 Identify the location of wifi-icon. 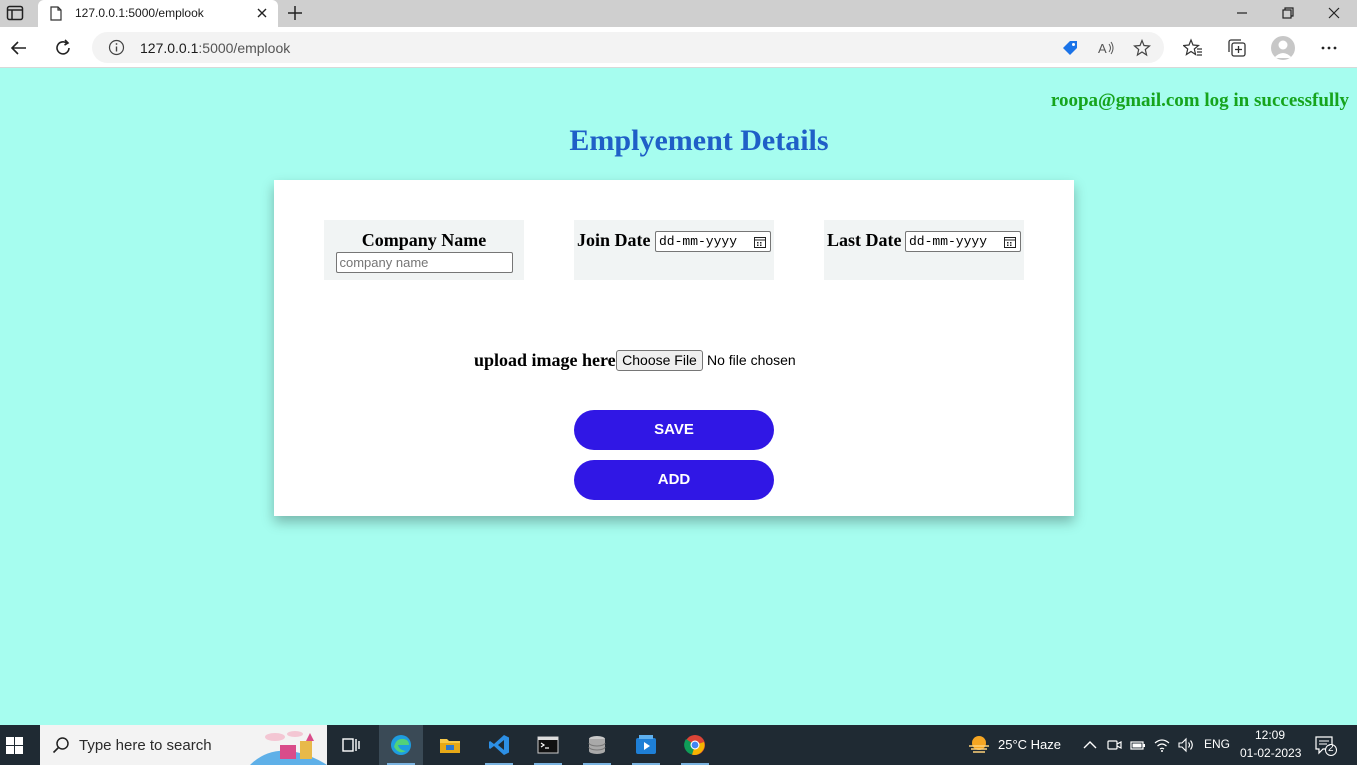
(1162, 745).